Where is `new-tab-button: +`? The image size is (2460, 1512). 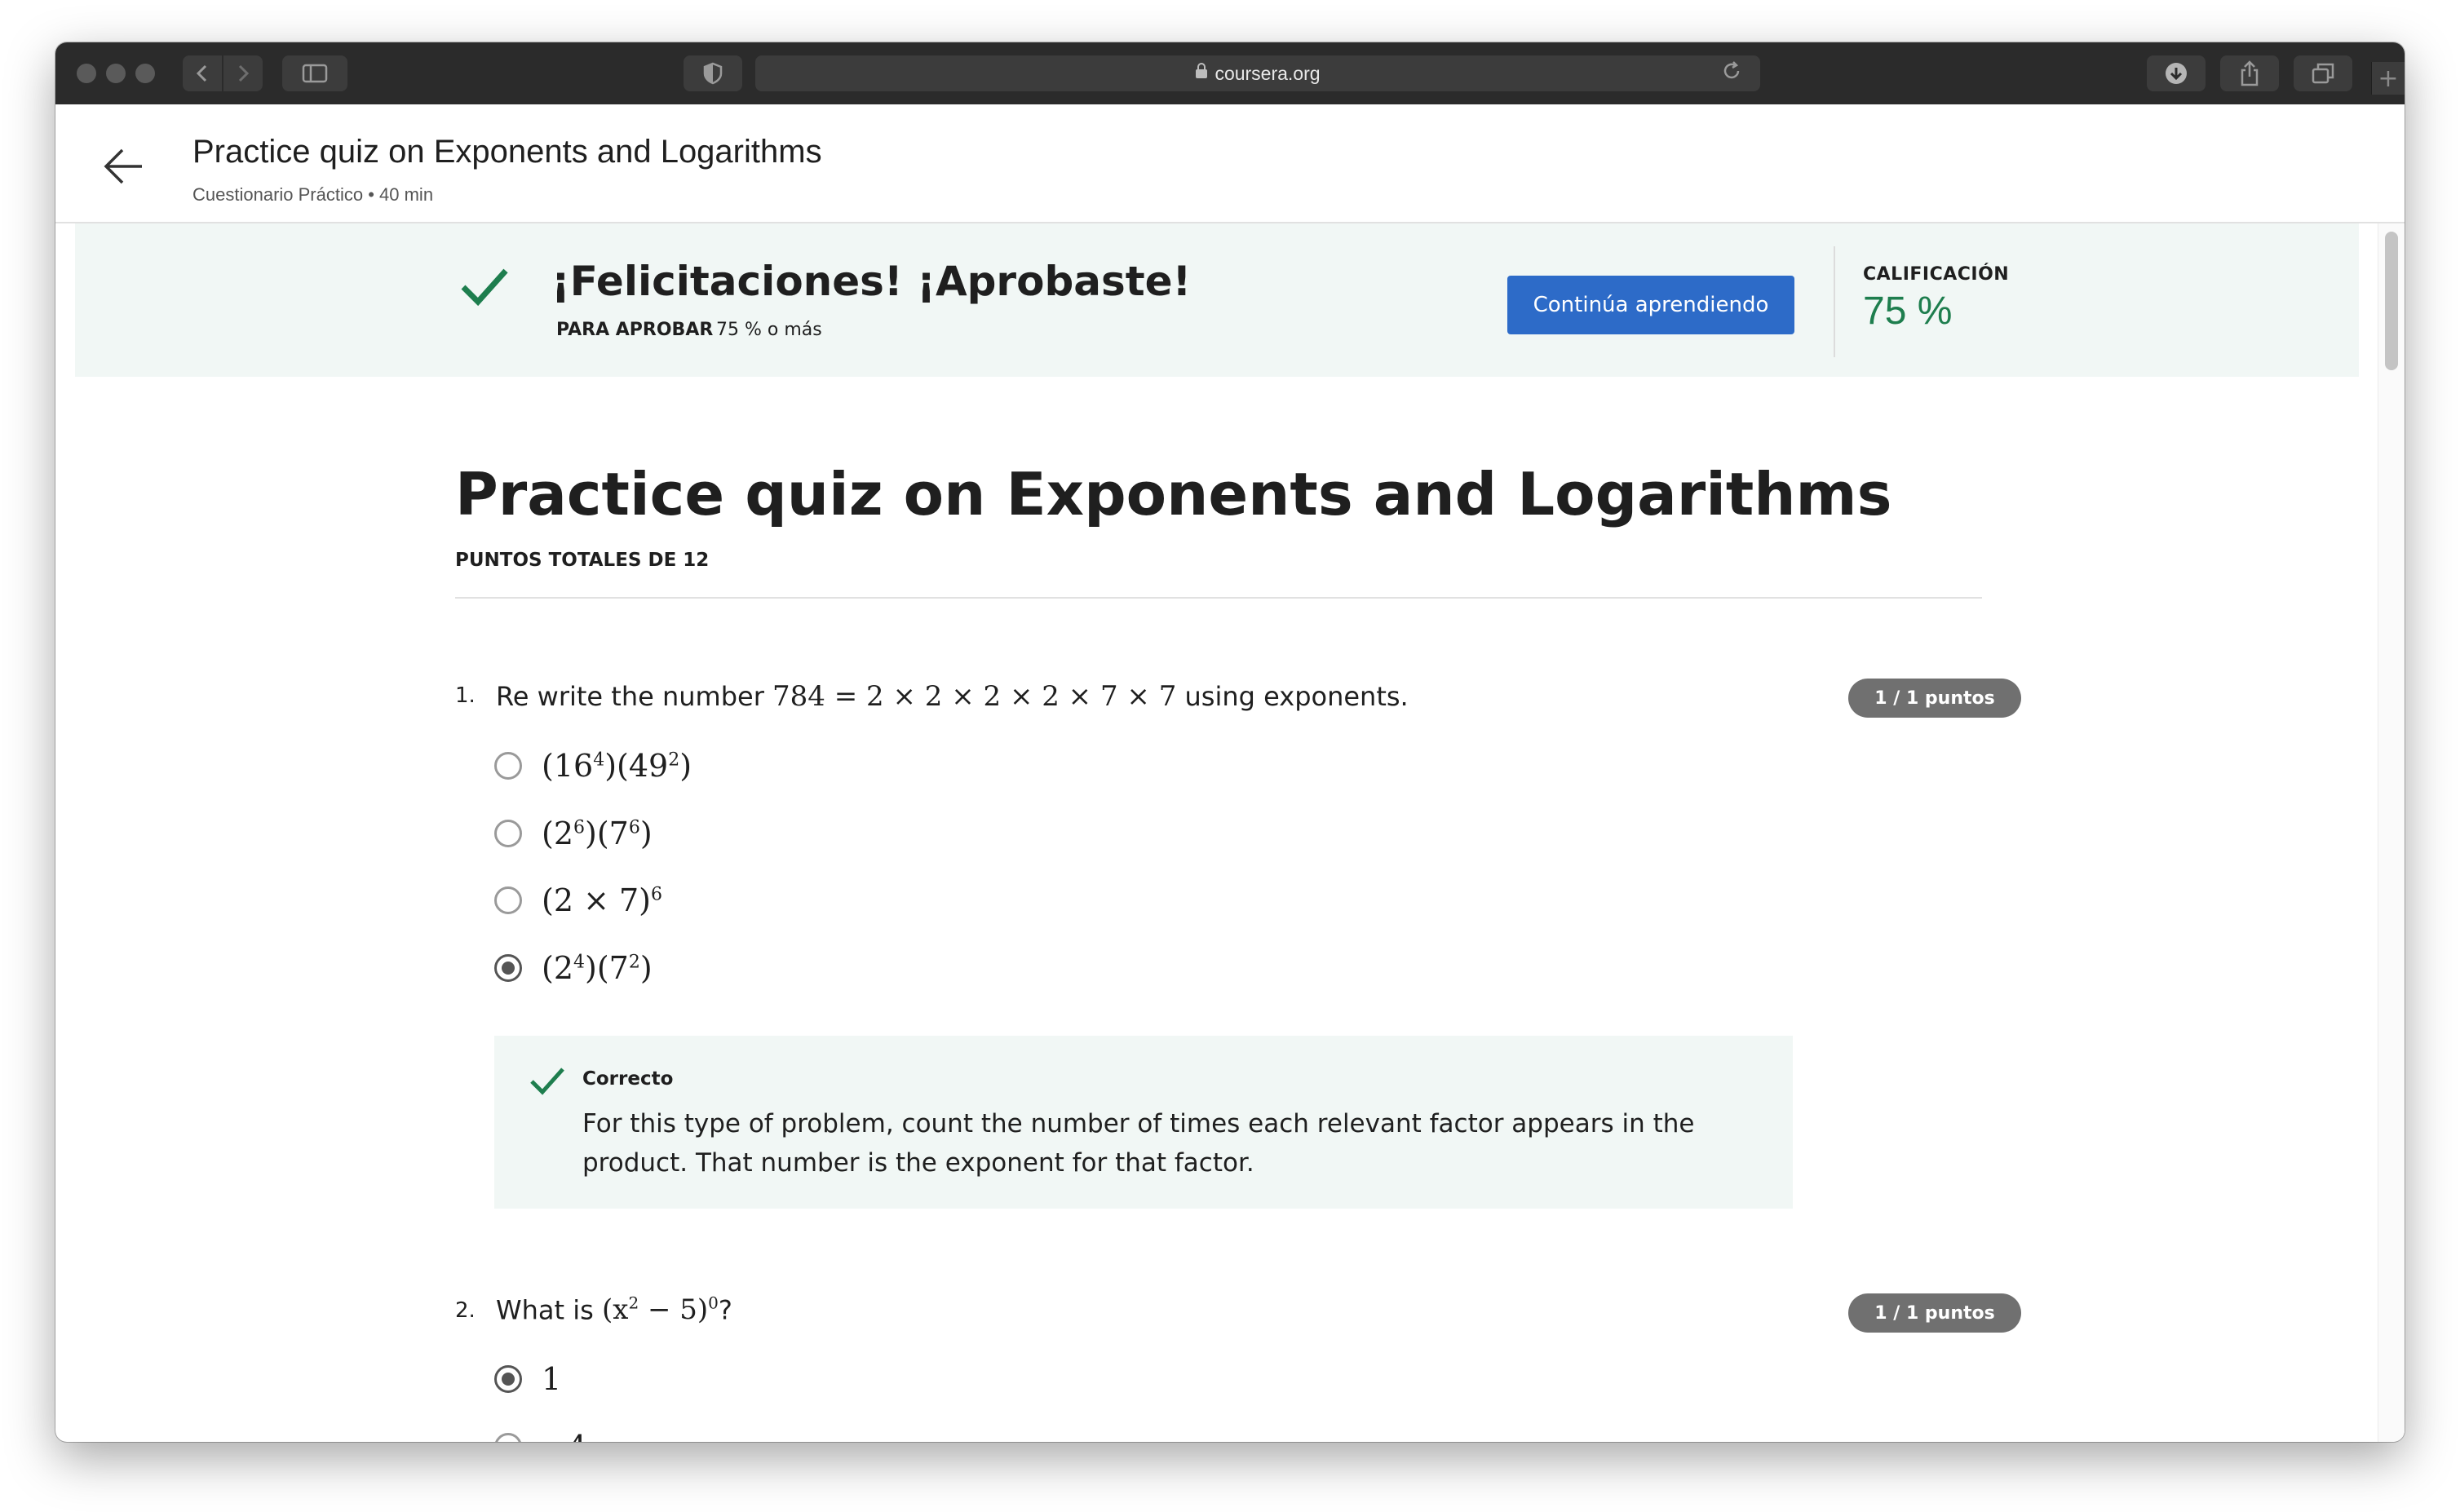
new-tab-button: + is located at coordinates (2388, 79).